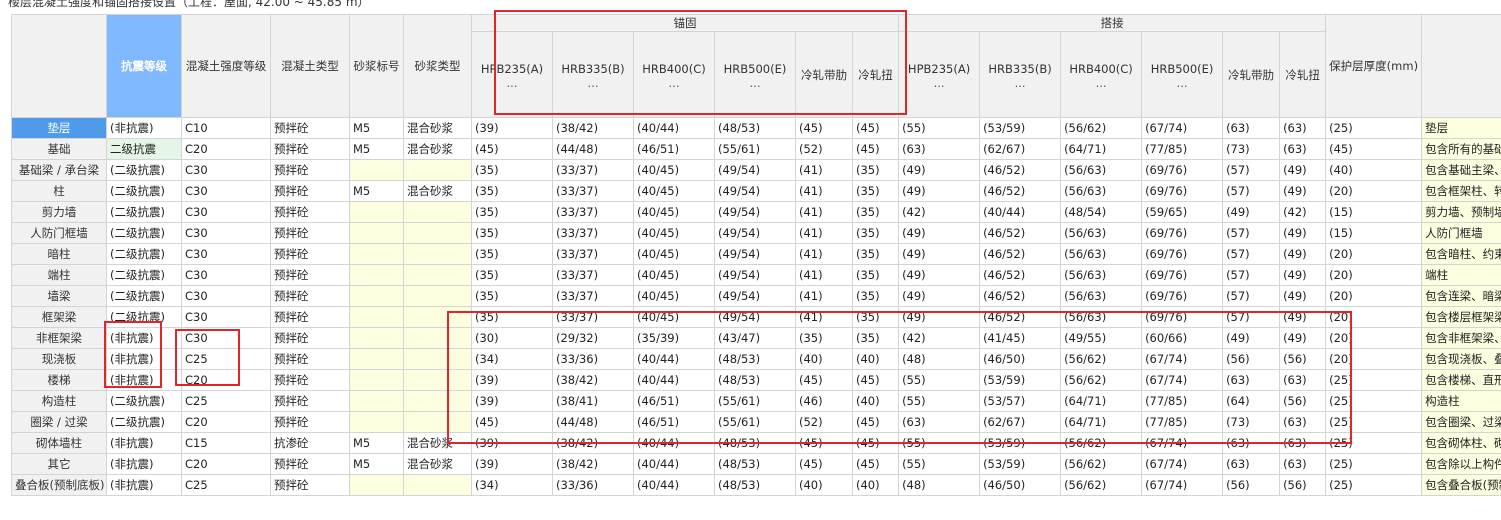  Describe the element at coordinates (674, 254) in the screenshot. I see `anchorage-value-cell: (40/45)` at that location.